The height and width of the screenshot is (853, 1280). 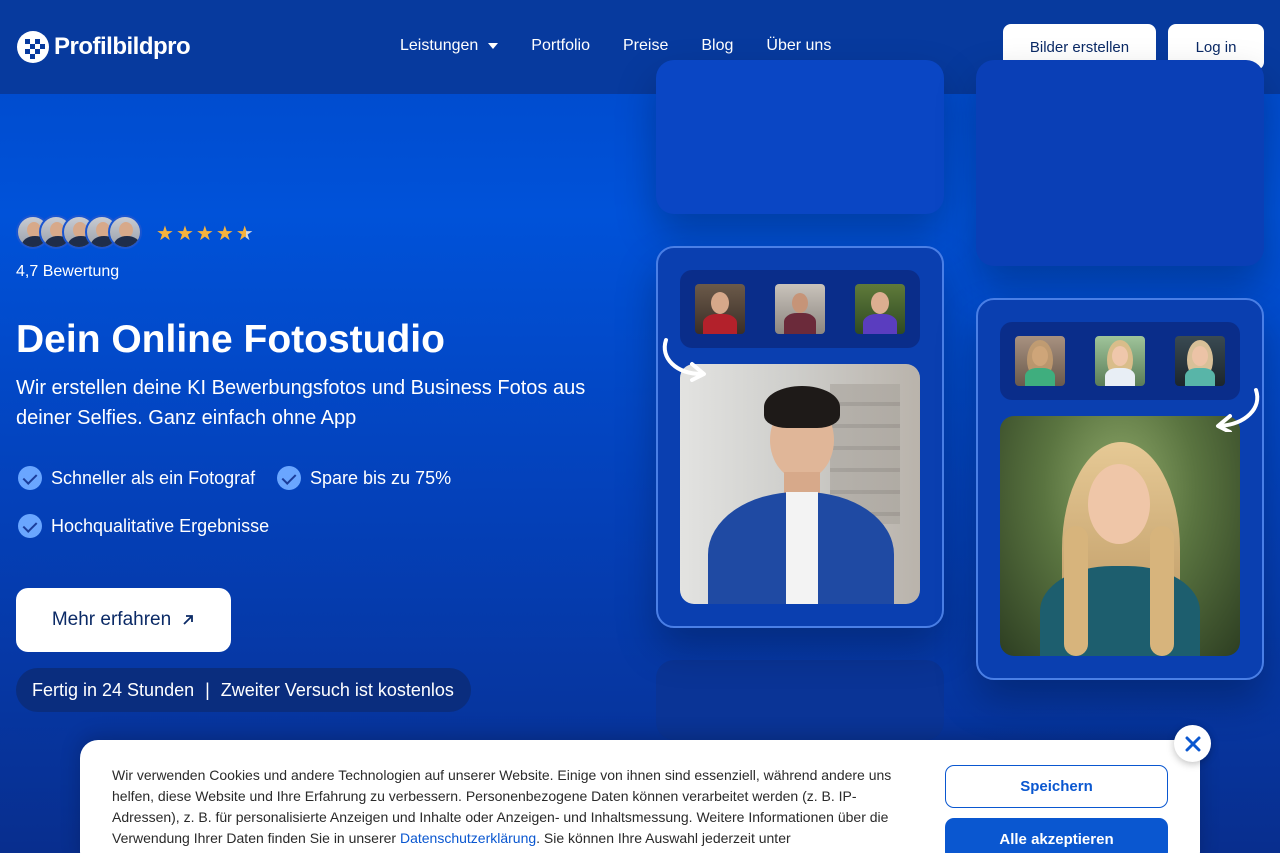 I want to click on example-card-female, so click(x=1120, y=489).